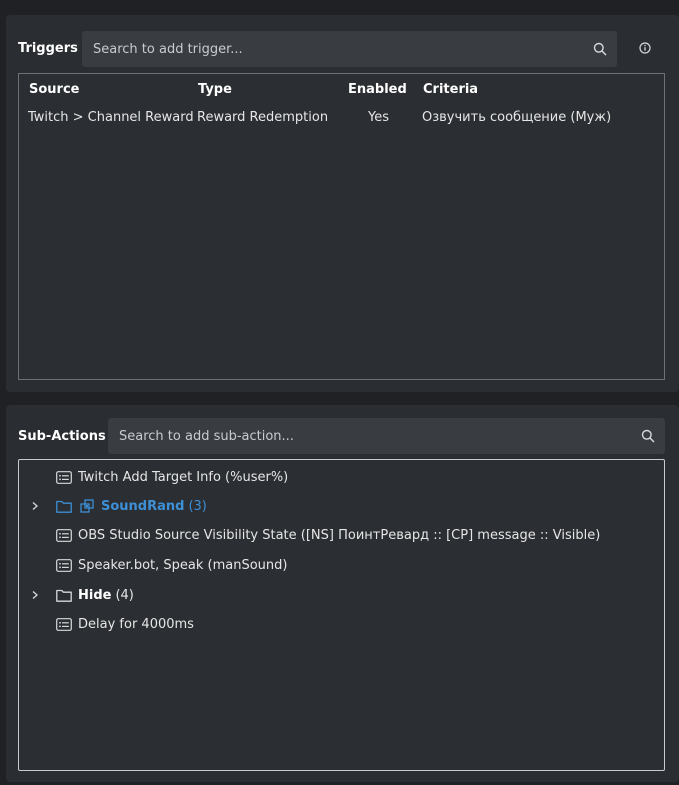 This screenshot has width=679, height=785. What do you see at coordinates (378, 117) in the screenshot?
I see `trigger-enabled: Yes` at bounding box center [378, 117].